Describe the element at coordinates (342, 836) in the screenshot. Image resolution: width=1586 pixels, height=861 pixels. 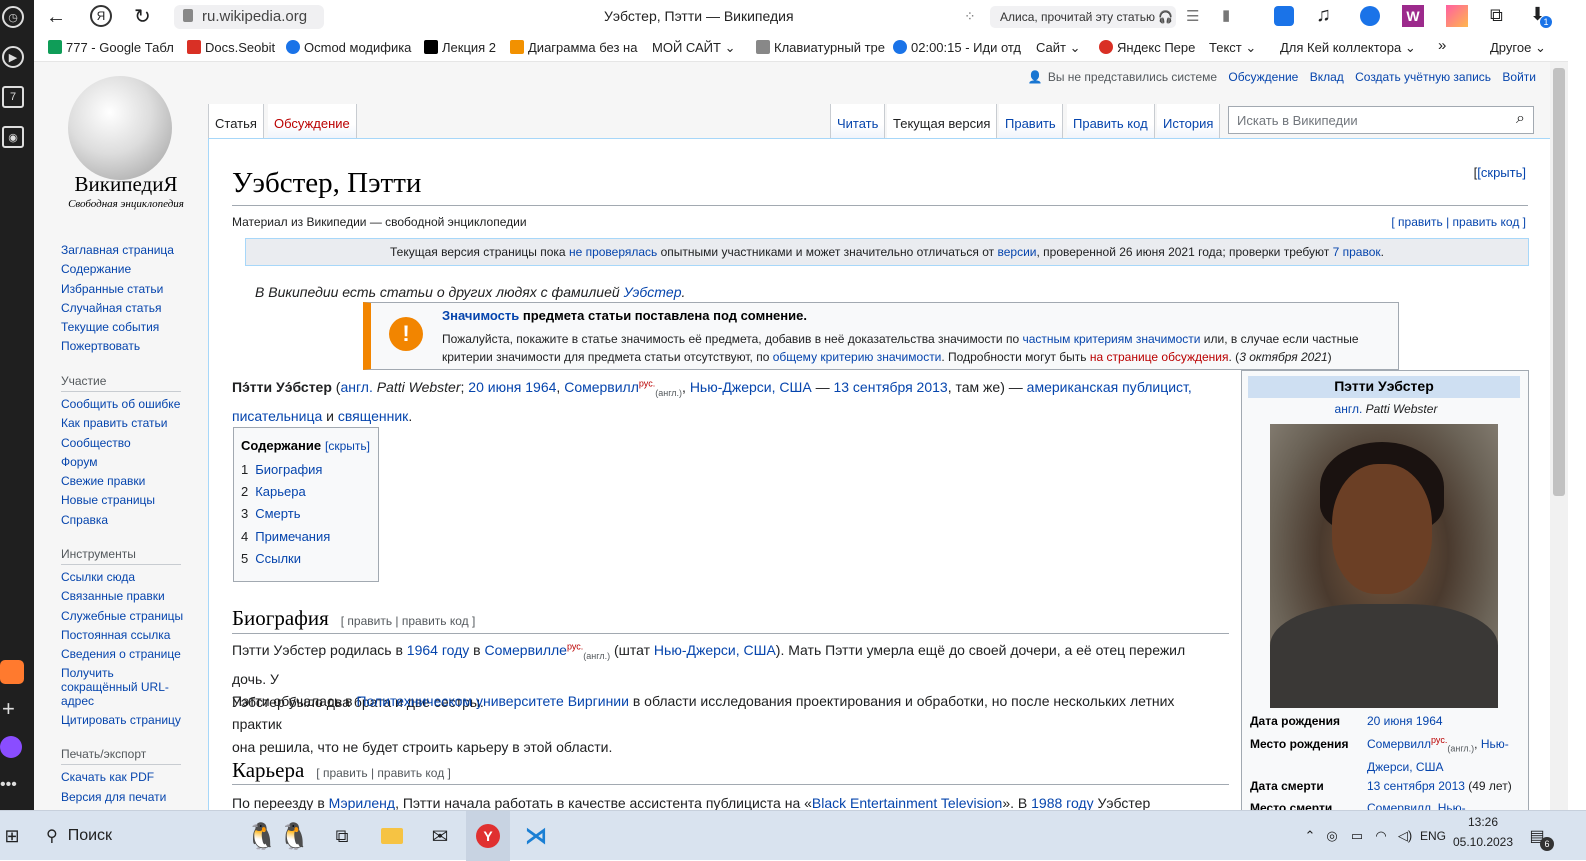
I see `task-view-icon: ⧉` at that location.